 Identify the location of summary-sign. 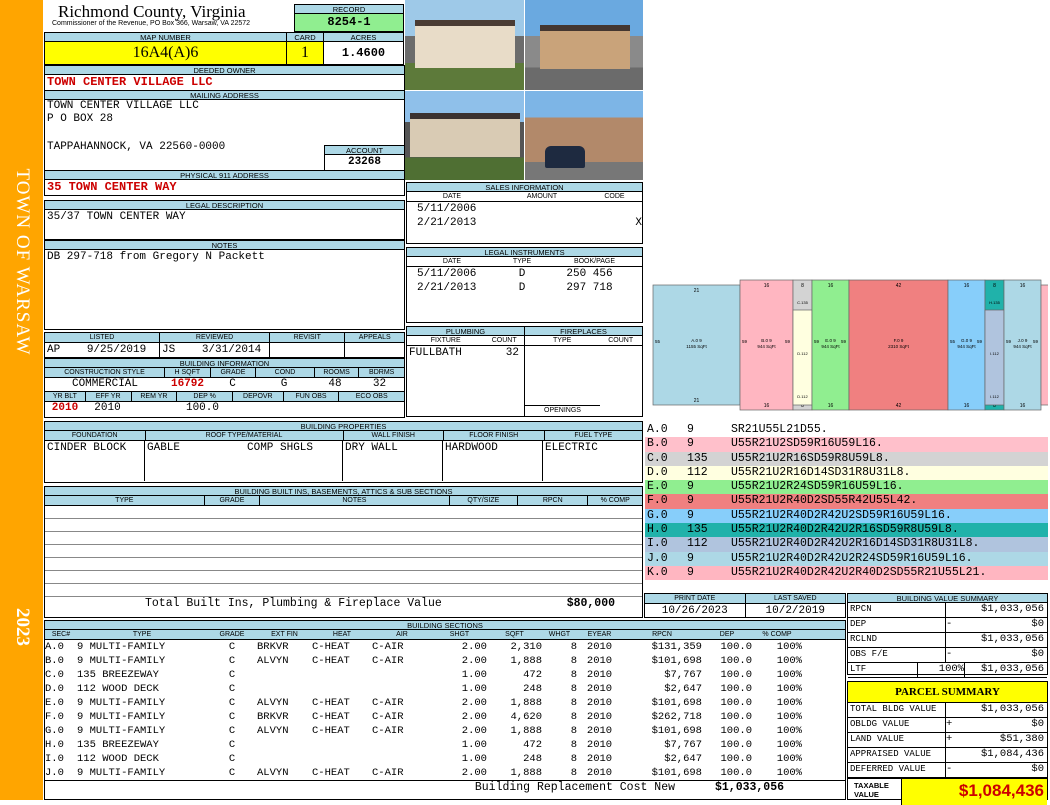
(955, 710).